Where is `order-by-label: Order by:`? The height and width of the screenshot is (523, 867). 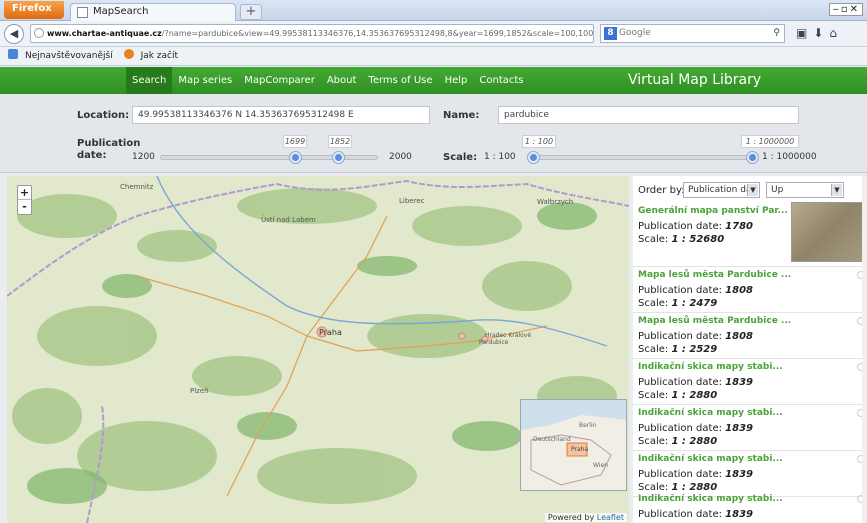 order-by-label: Order by: is located at coordinates (661, 190).